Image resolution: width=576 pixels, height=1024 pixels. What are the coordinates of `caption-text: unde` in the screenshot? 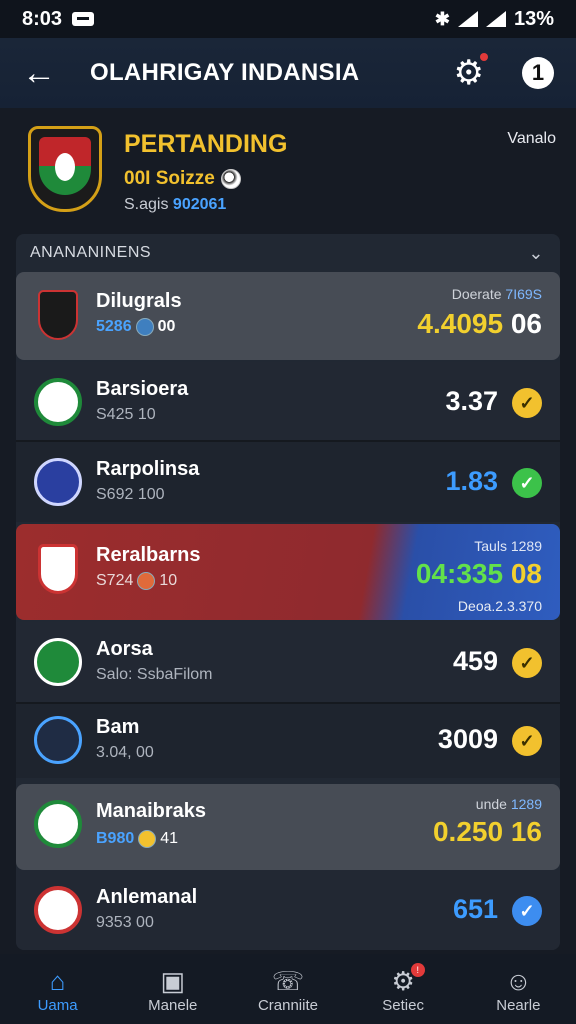 It's located at (491, 804).